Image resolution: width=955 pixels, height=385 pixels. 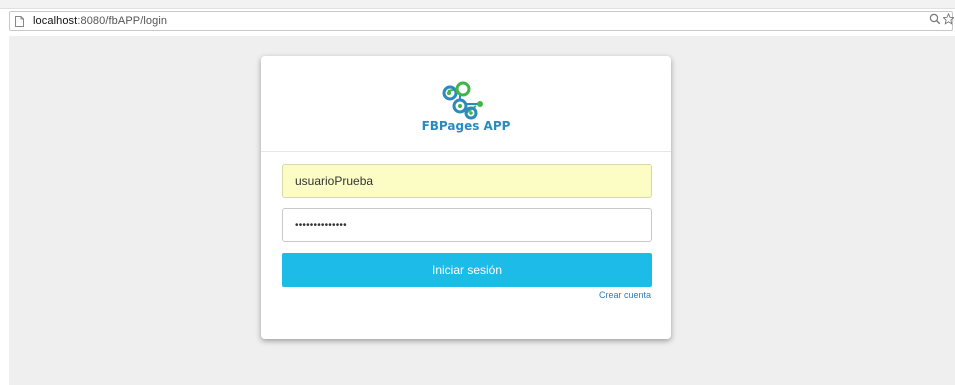 What do you see at coordinates (935, 21) in the screenshot?
I see `search-icon` at bounding box center [935, 21].